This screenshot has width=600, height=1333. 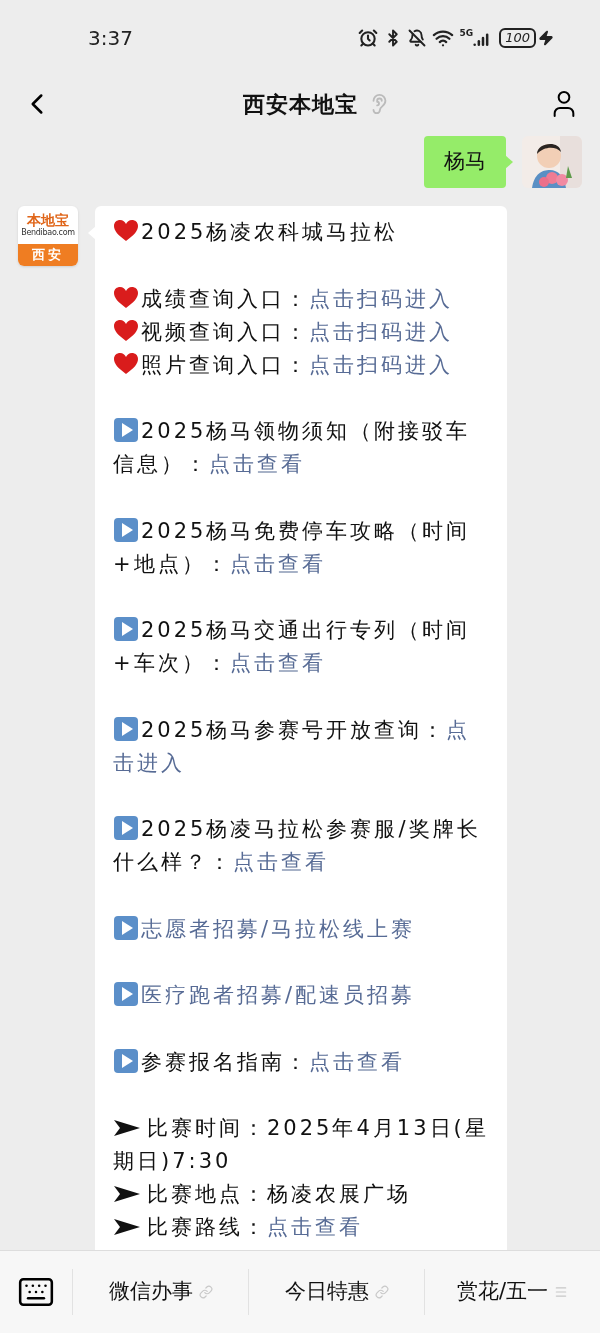 What do you see at coordinates (416, 38) in the screenshot?
I see `mute-icon` at bounding box center [416, 38].